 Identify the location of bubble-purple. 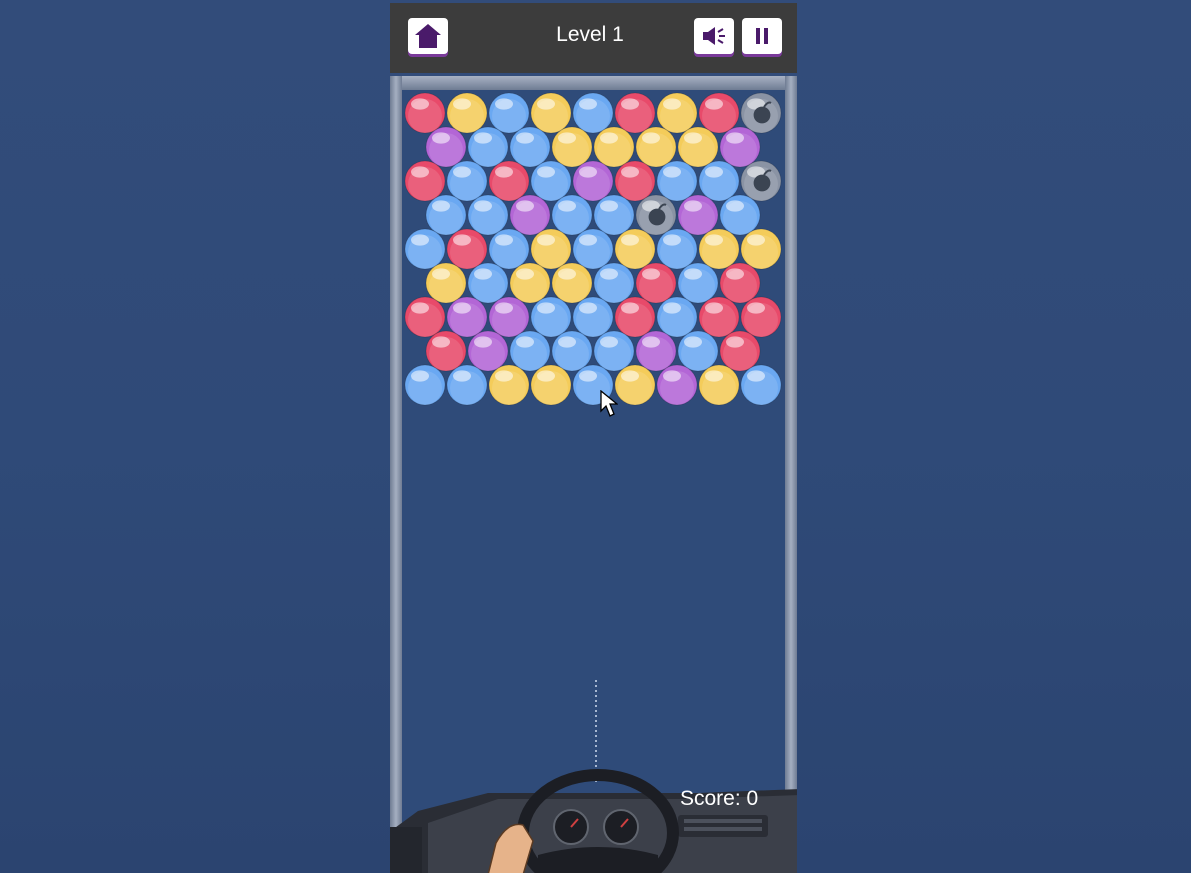
(677, 385).